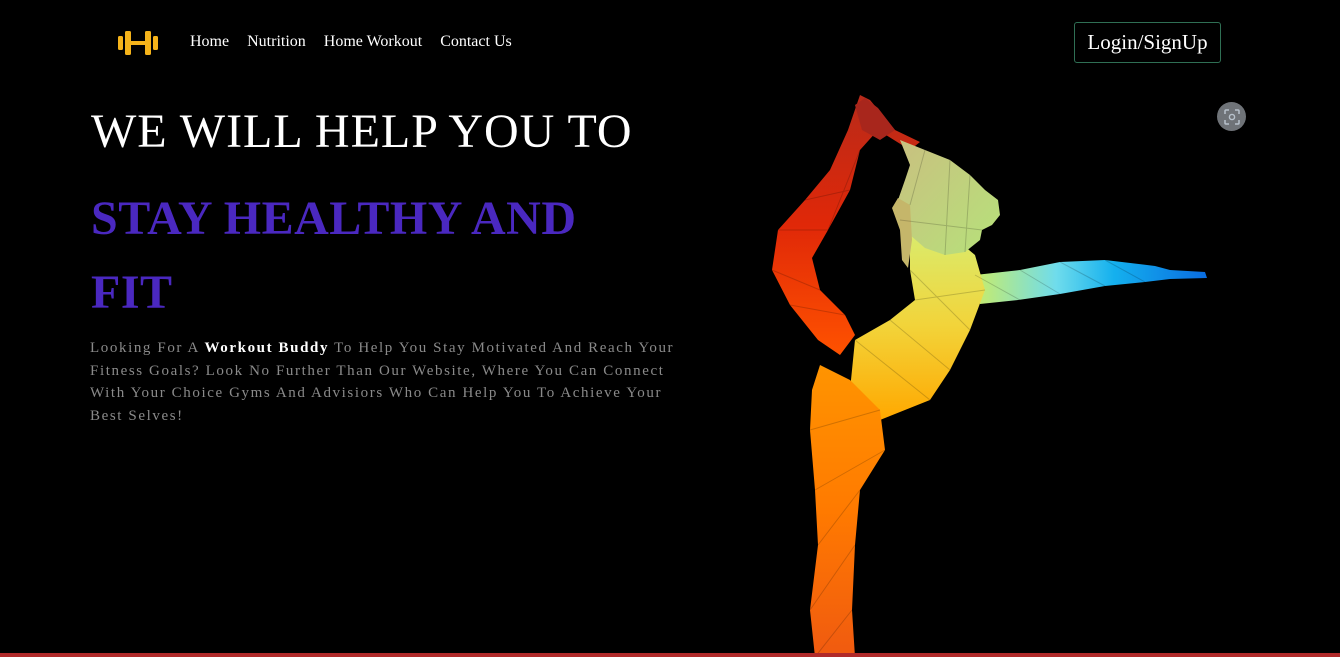 The width and height of the screenshot is (1340, 657). Describe the element at coordinates (276, 42) in the screenshot. I see `nav-nutrition-link: Nutrition` at that location.